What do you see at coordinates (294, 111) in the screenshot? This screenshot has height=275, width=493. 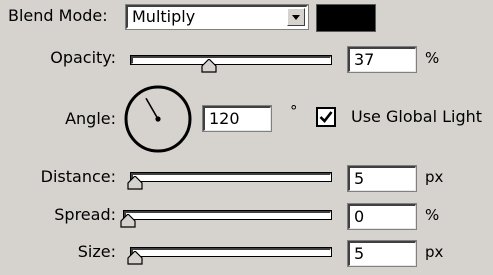 I see `angle-unit: °` at bounding box center [294, 111].